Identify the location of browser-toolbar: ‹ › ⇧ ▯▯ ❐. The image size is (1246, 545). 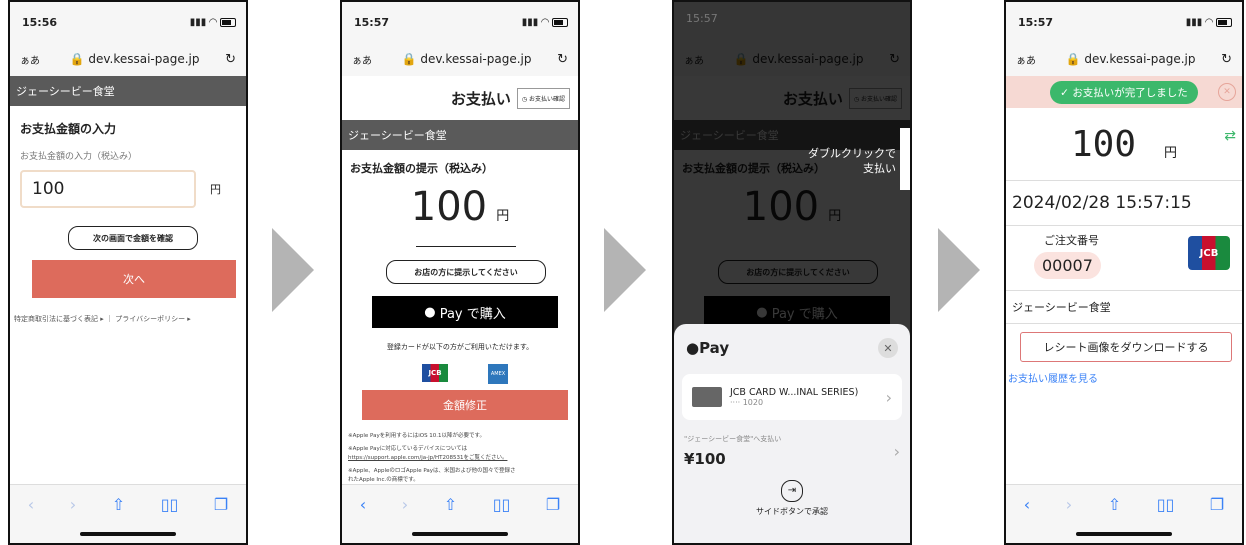
(128, 513).